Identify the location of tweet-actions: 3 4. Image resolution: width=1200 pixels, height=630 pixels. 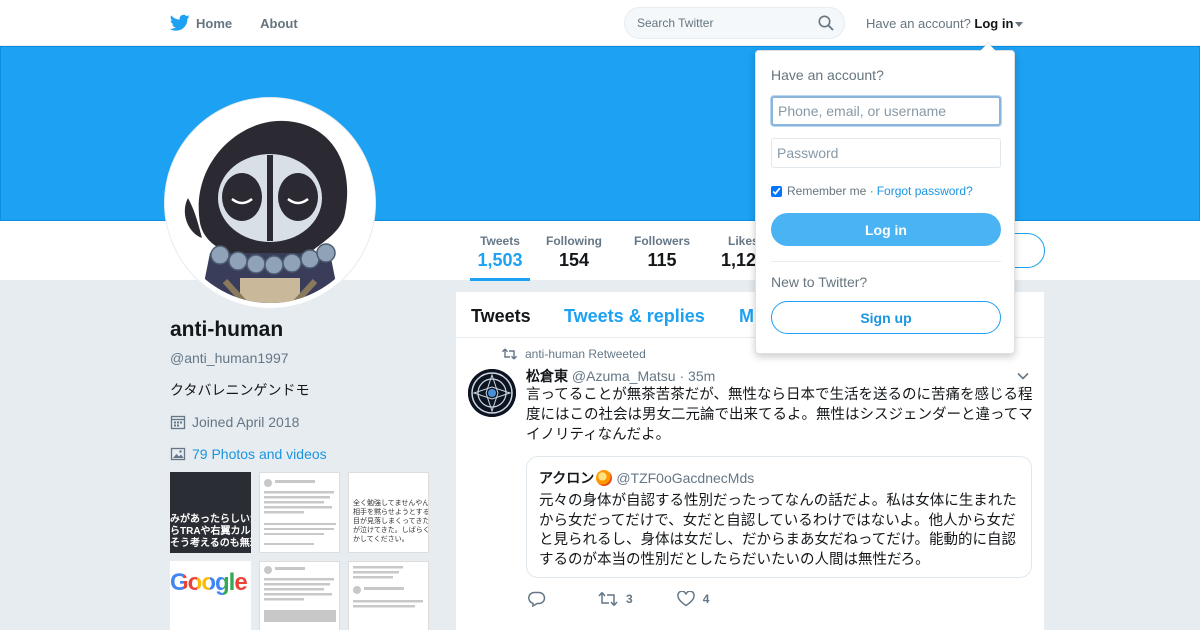
(618, 599).